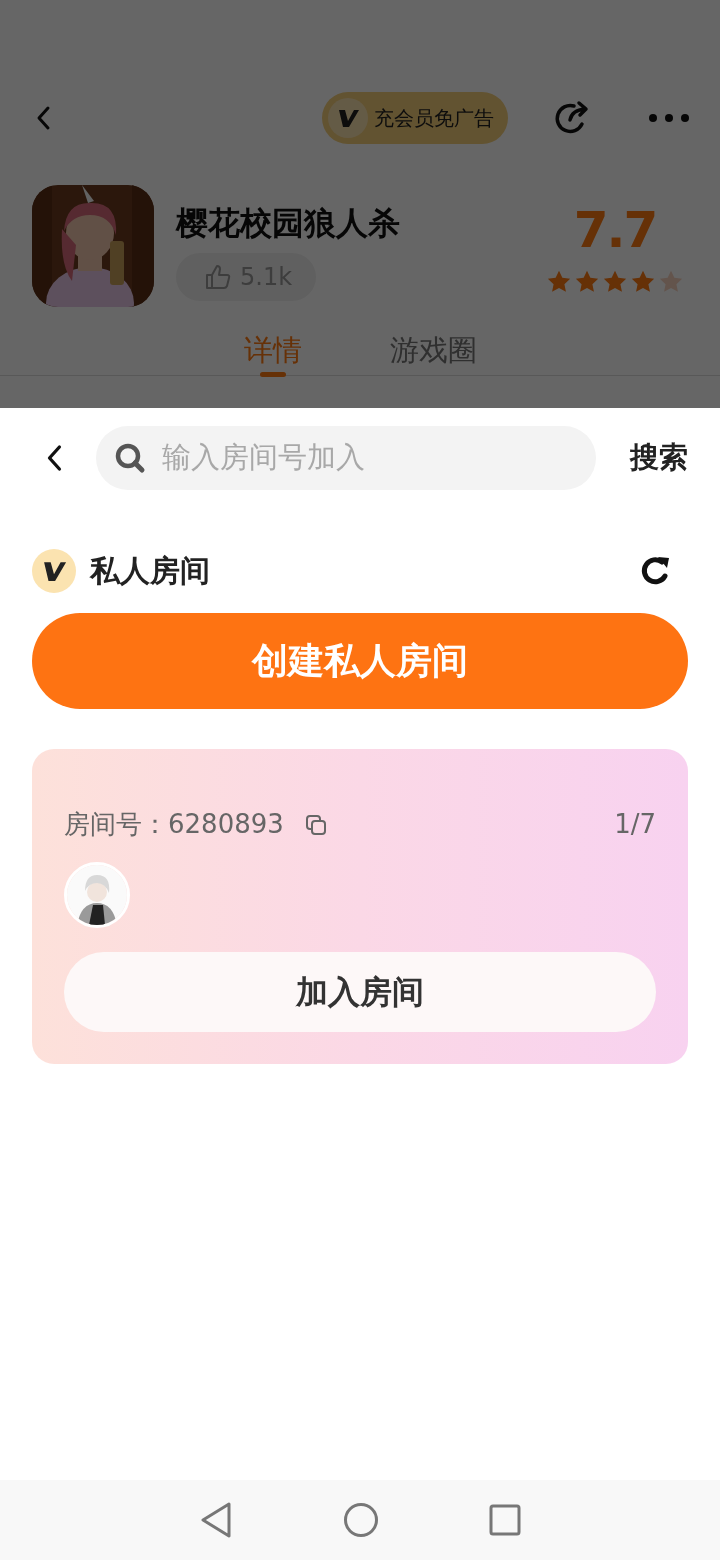 The image size is (720, 1560). What do you see at coordinates (415, 118) in the screenshot?
I see `vip-button: 充会员免广告` at bounding box center [415, 118].